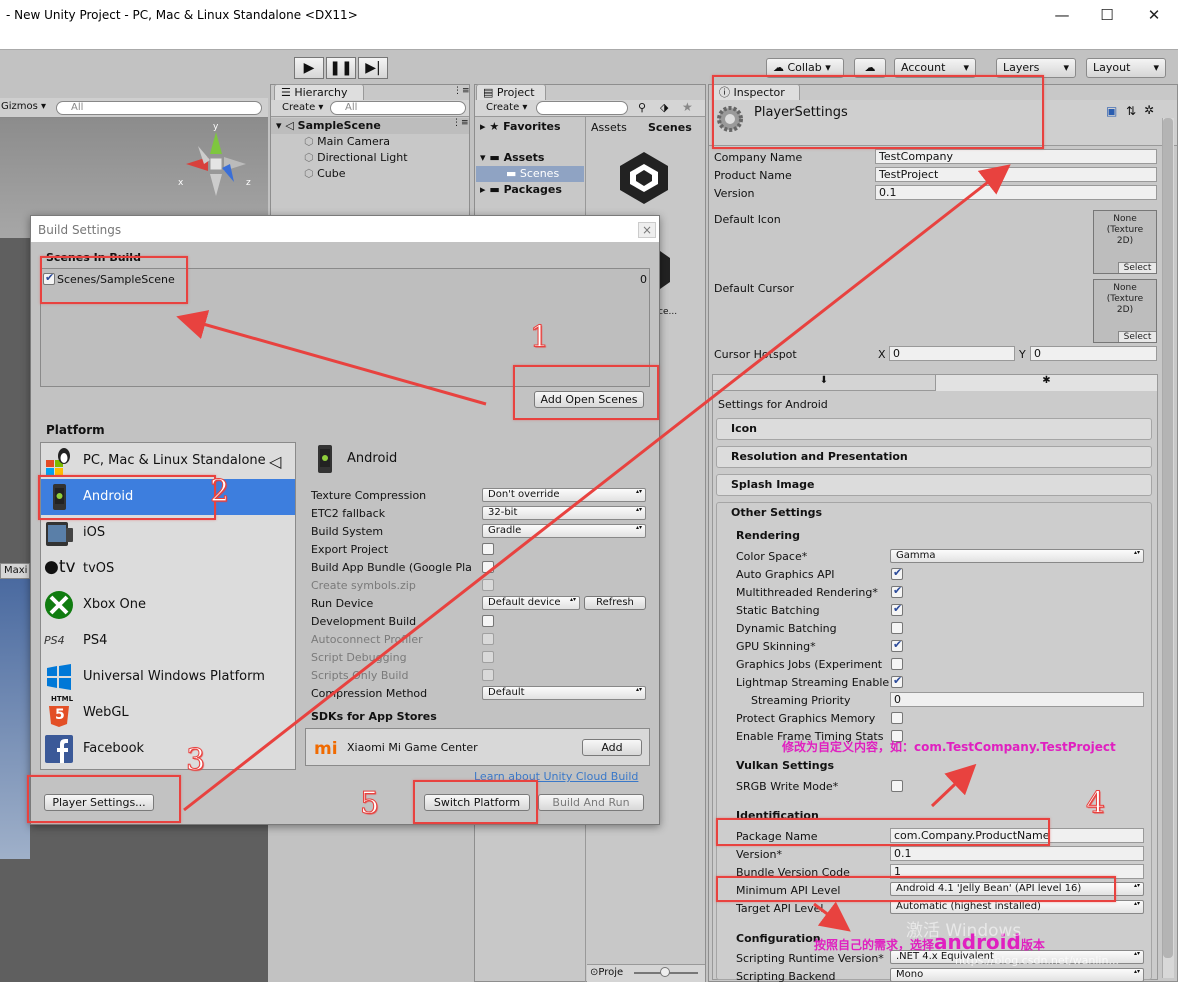 This screenshot has width=1178, height=982. What do you see at coordinates (964, 931) in the screenshot?
I see `windows-watermark: 激活 Windows` at bounding box center [964, 931].